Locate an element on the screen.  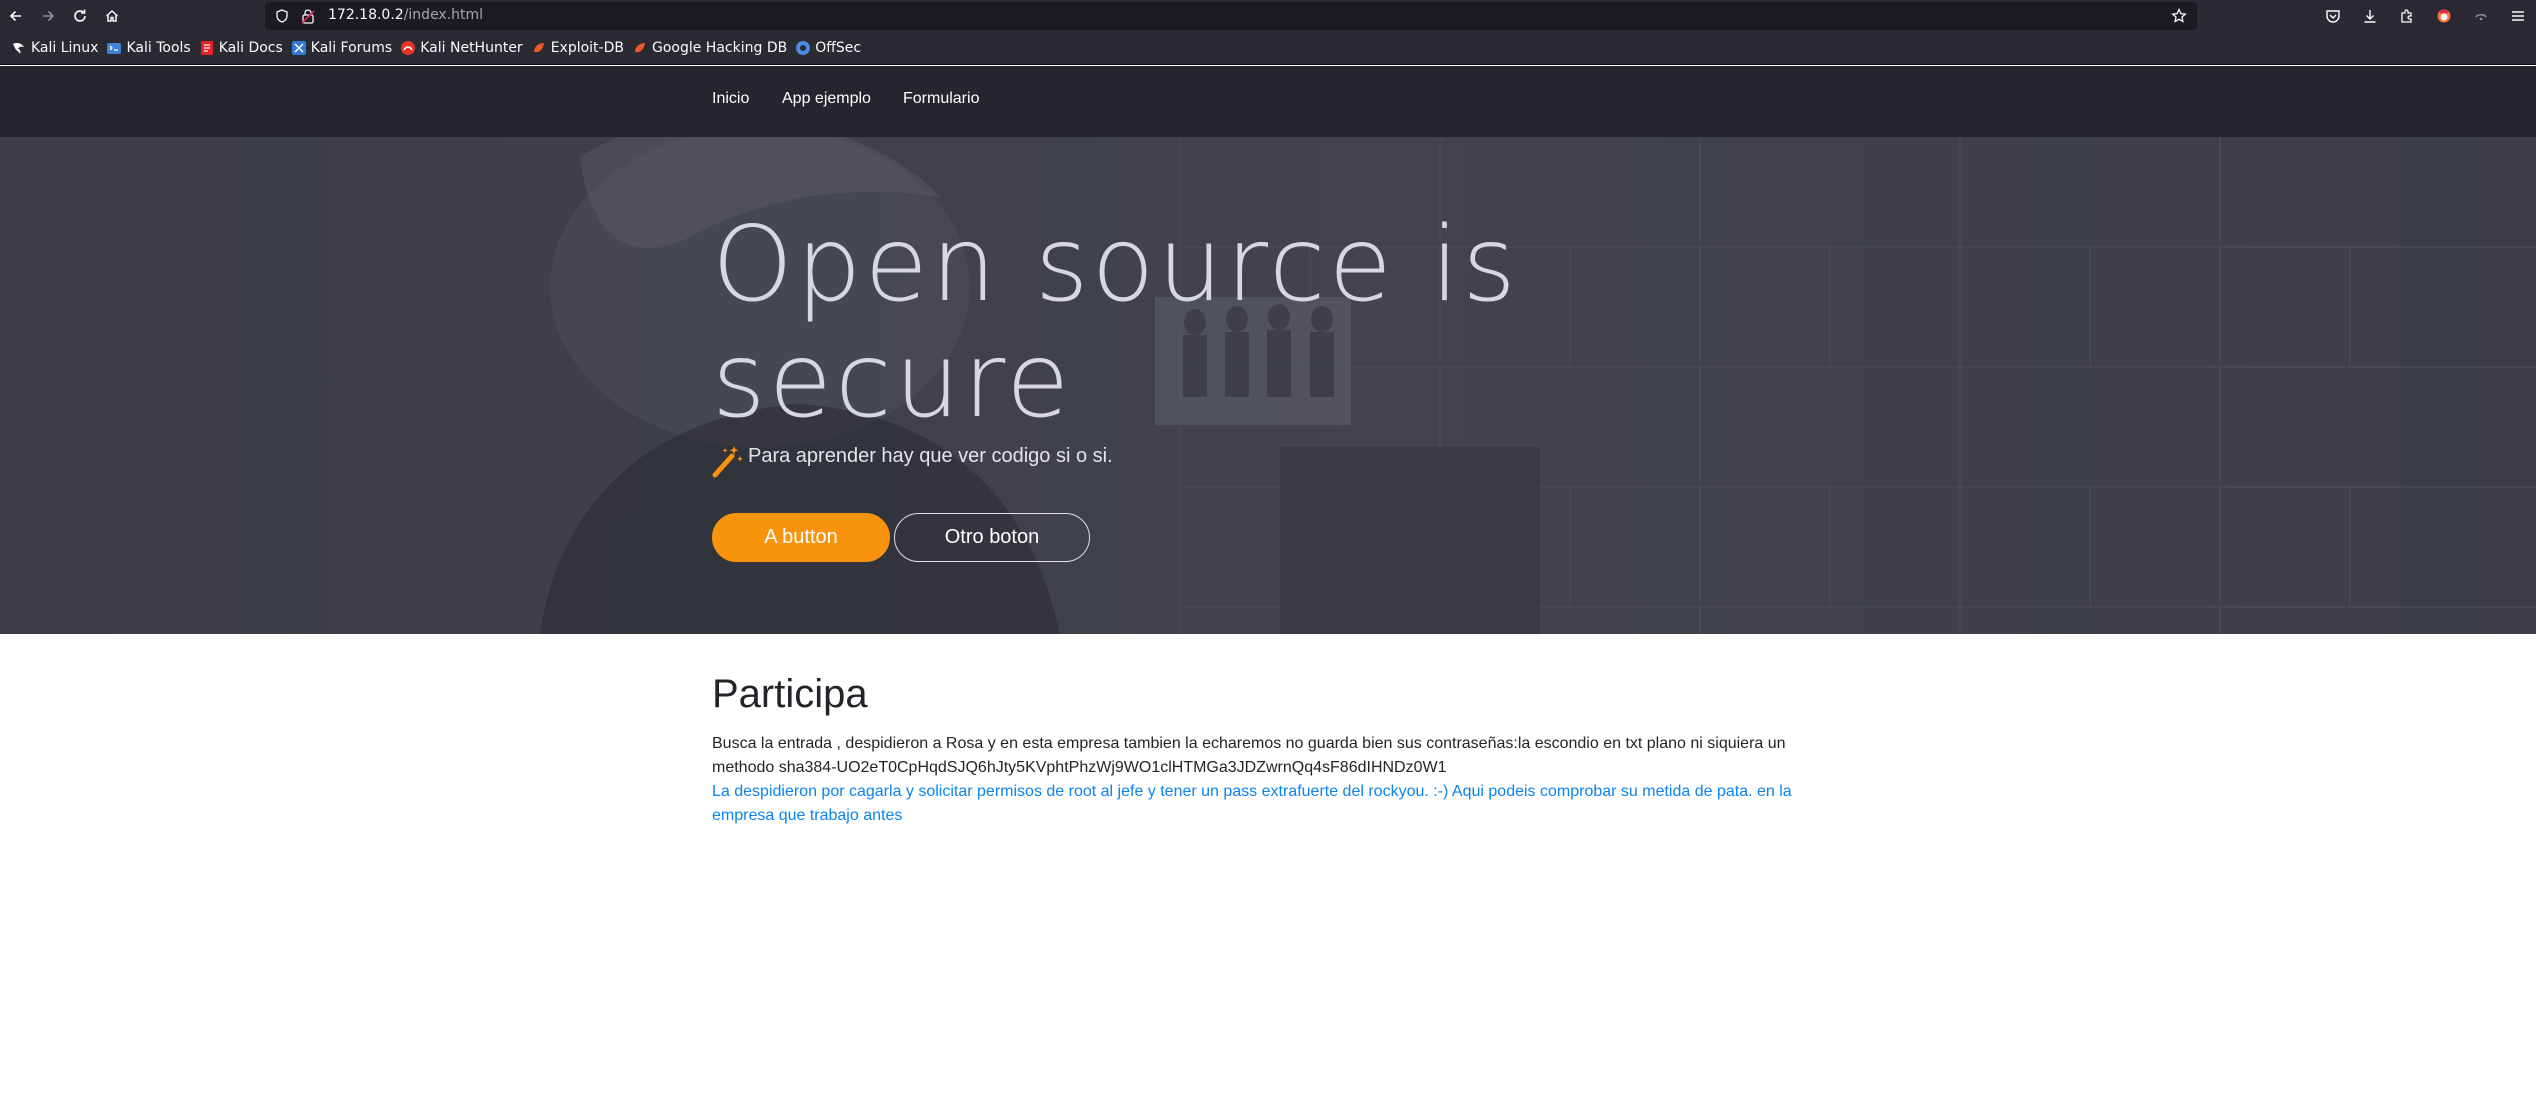
insecure-lock-icon is located at coordinates (308, 16).